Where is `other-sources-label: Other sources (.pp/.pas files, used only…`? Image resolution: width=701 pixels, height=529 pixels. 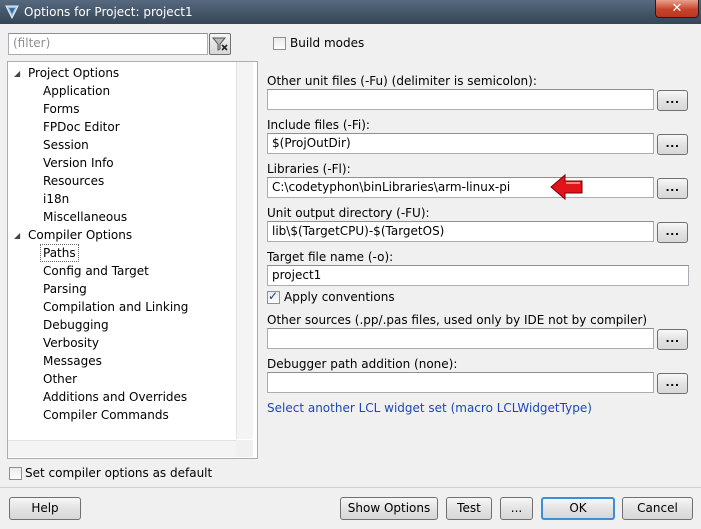
other-sources-label: Other sources (.pp/.pas files, used only… is located at coordinates (457, 320).